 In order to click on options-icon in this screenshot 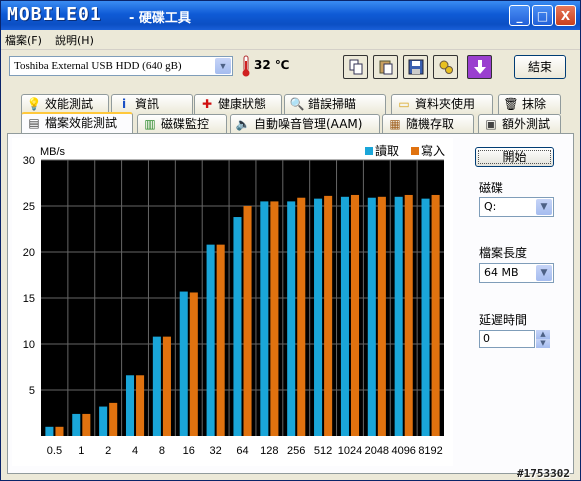, I will do `click(446, 67)`.